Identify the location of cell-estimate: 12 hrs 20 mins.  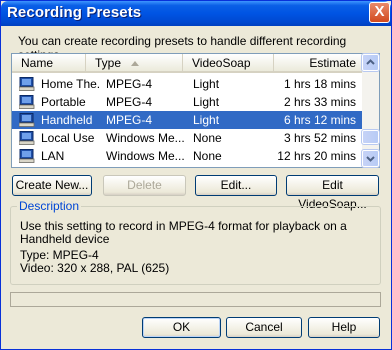
(316, 156).